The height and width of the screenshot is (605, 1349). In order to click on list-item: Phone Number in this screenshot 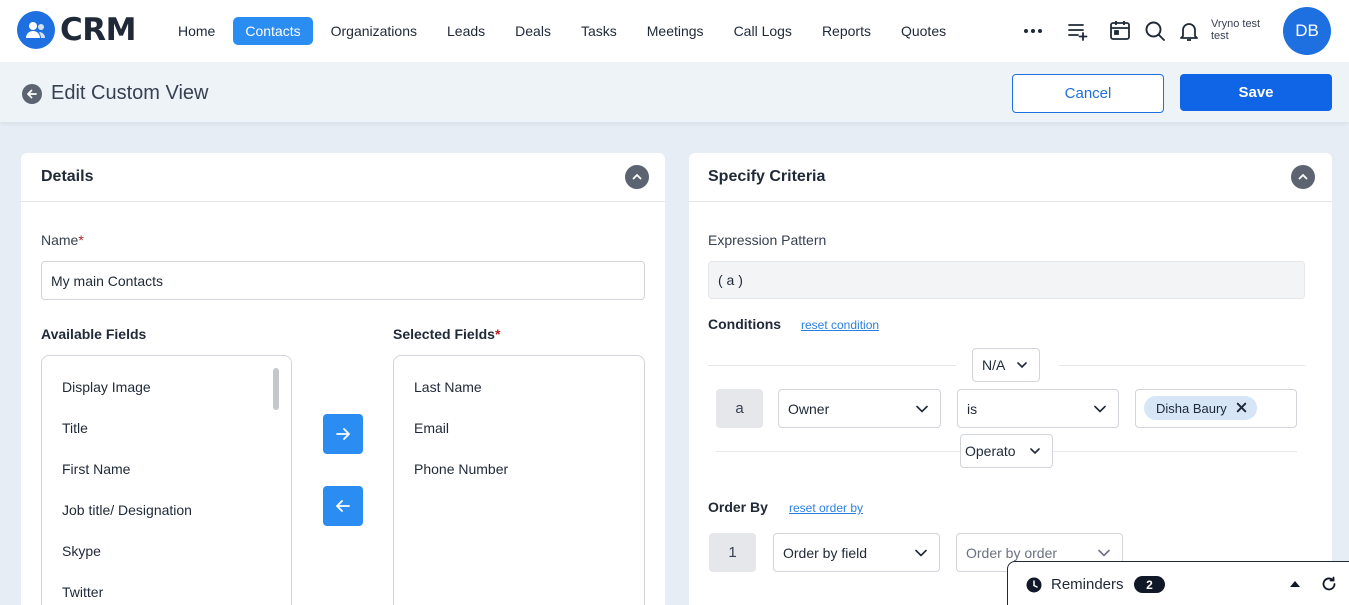, I will do `click(461, 469)`.